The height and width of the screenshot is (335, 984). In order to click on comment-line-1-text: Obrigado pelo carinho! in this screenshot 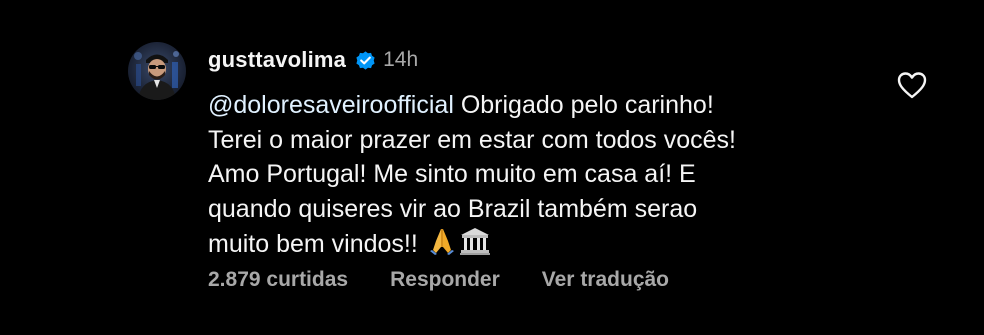, I will do `click(583, 105)`.